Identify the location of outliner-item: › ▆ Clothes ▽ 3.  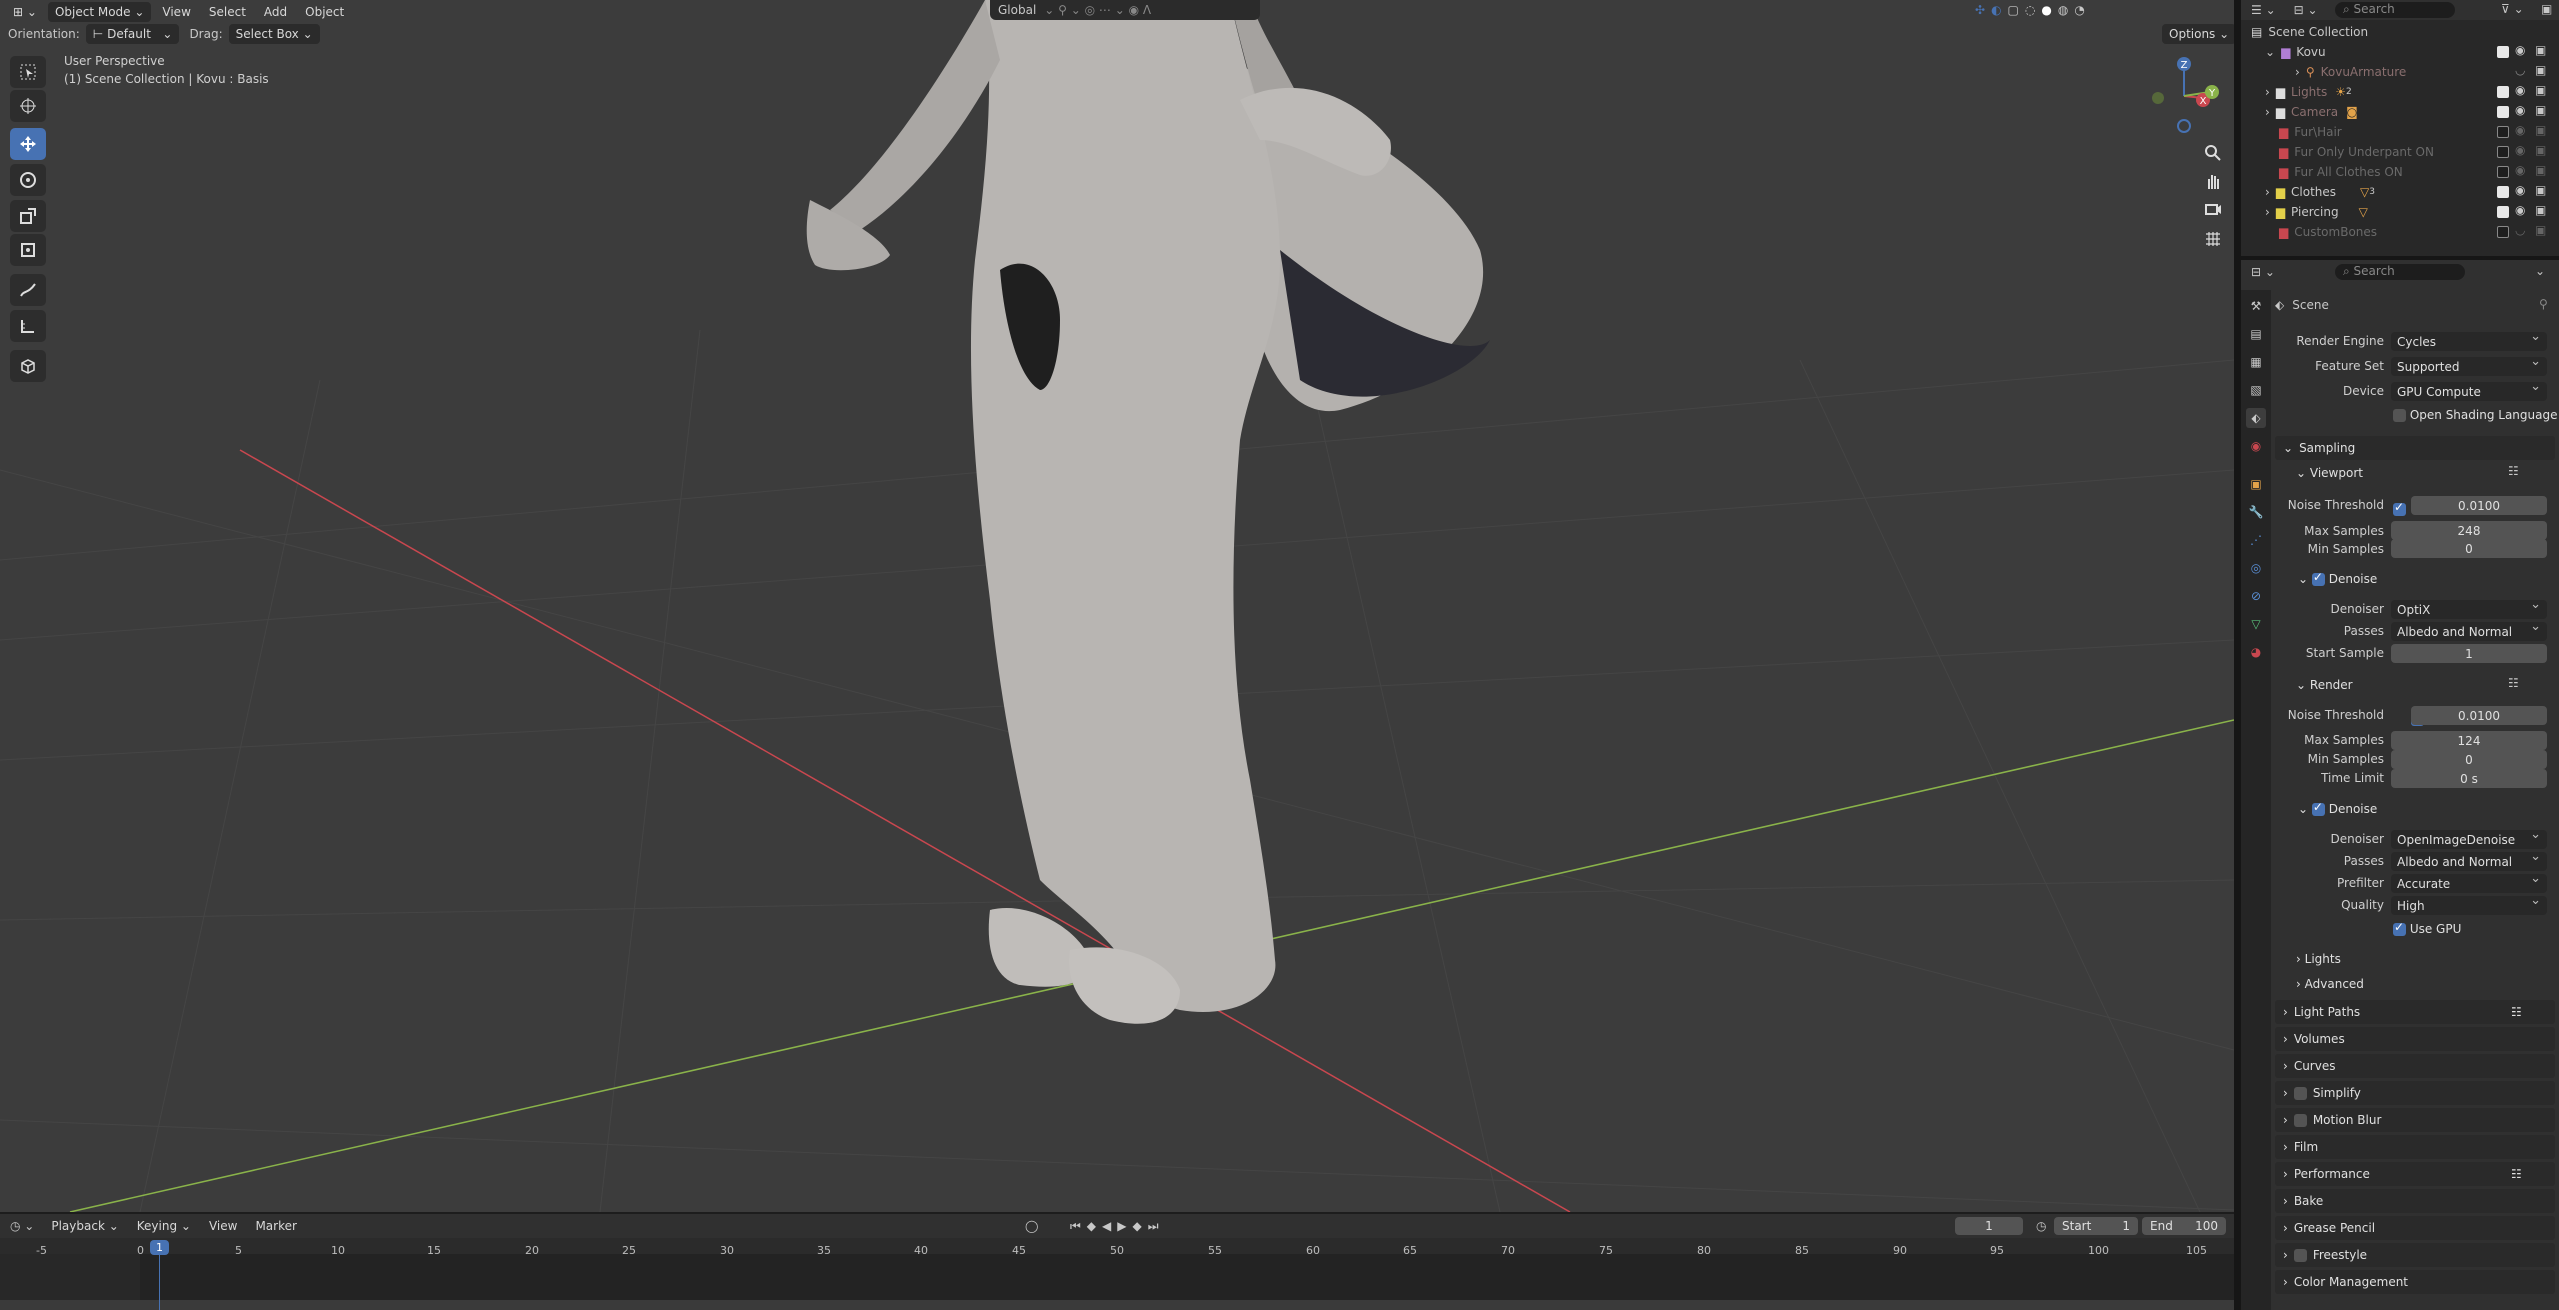
(2400, 192).